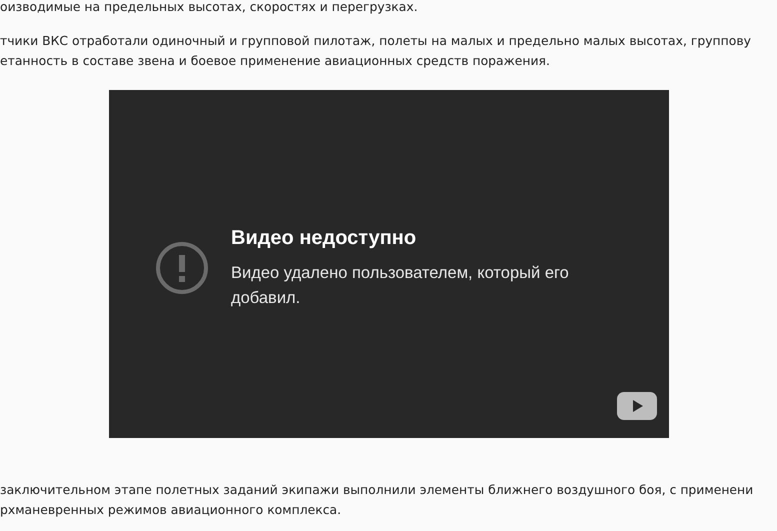  What do you see at coordinates (323, 238) in the screenshot?
I see `video-title: Видео недоступно` at bounding box center [323, 238].